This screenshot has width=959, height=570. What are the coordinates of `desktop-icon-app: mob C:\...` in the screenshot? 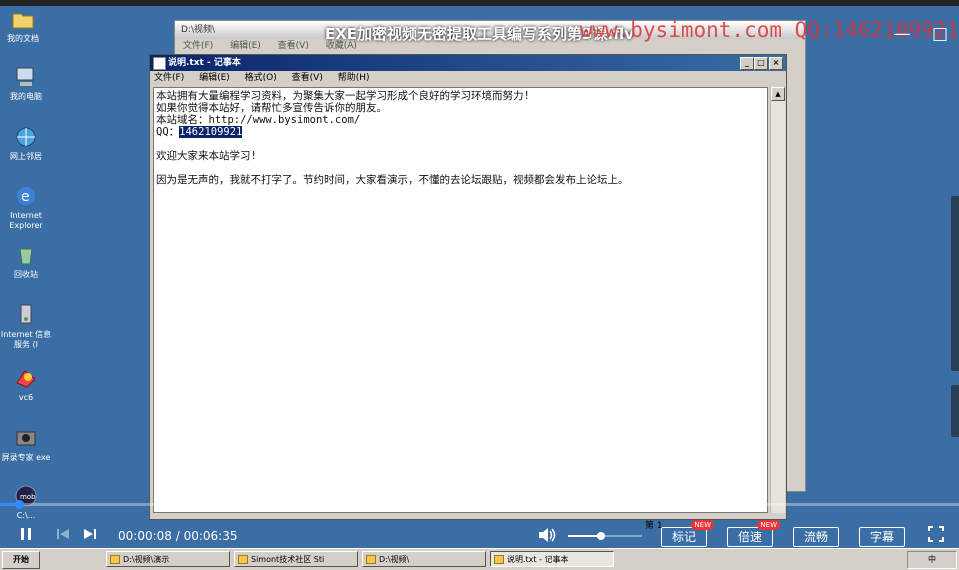 It's located at (26, 502).